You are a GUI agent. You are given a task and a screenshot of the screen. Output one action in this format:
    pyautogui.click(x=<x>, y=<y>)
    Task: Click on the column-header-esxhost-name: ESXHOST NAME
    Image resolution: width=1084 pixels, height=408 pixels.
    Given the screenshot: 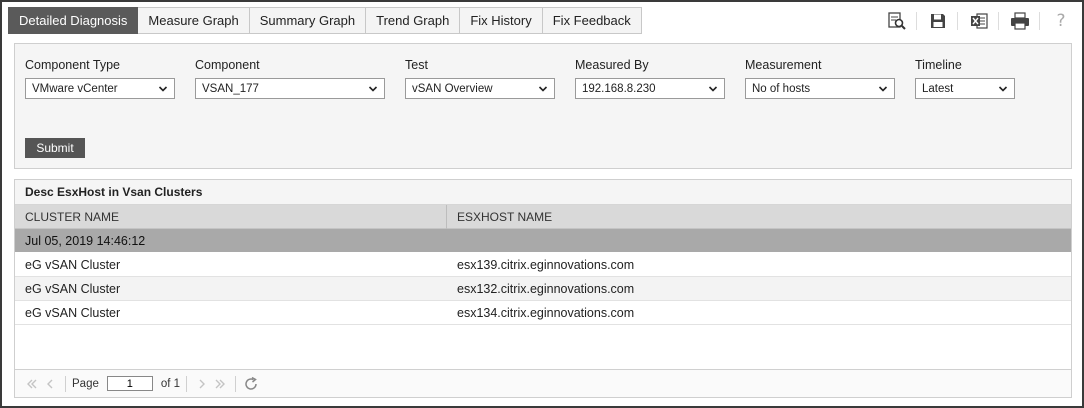 What is the action you would take?
    pyautogui.click(x=759, y=217)
    